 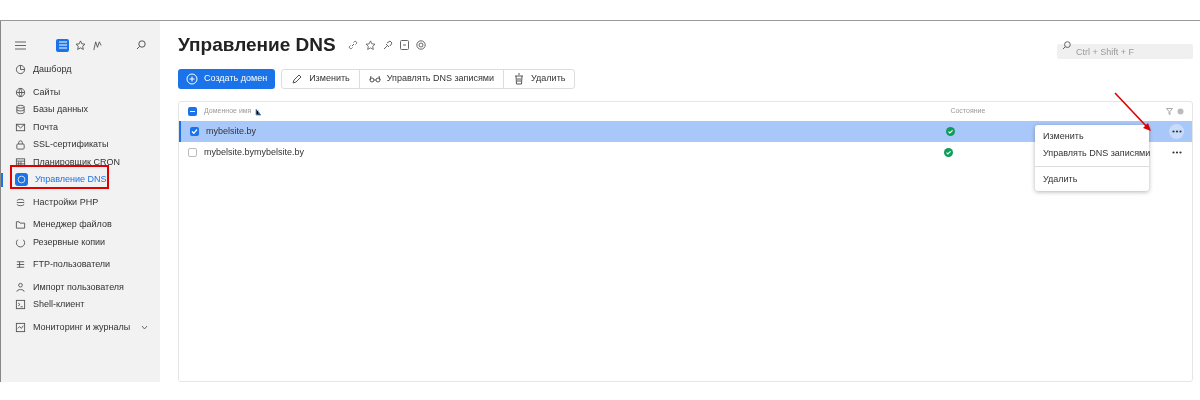 I want to click on checkbox, so click(x=192, y=152).